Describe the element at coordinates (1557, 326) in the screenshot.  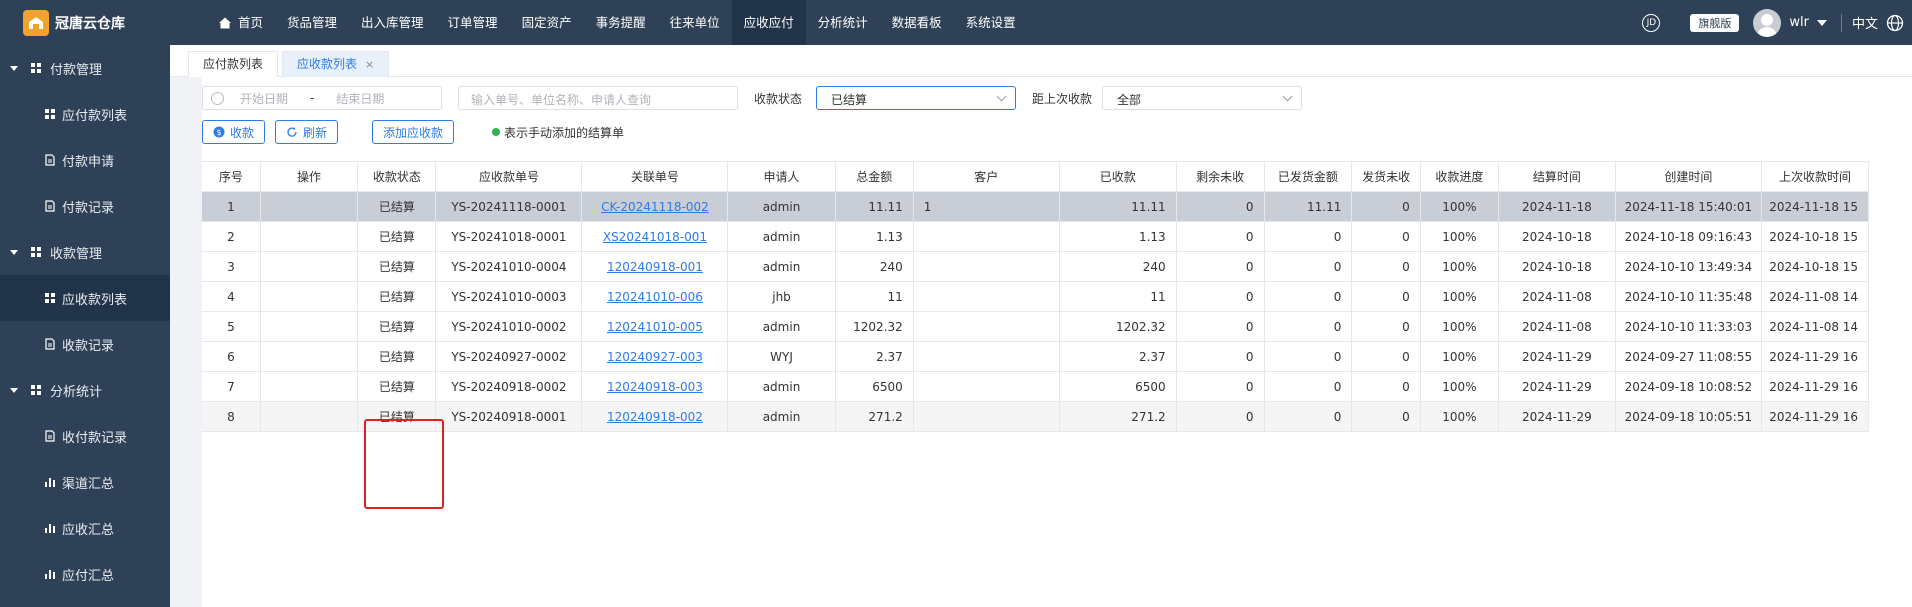
I see `table-cell: 2024-11-08` at that location.